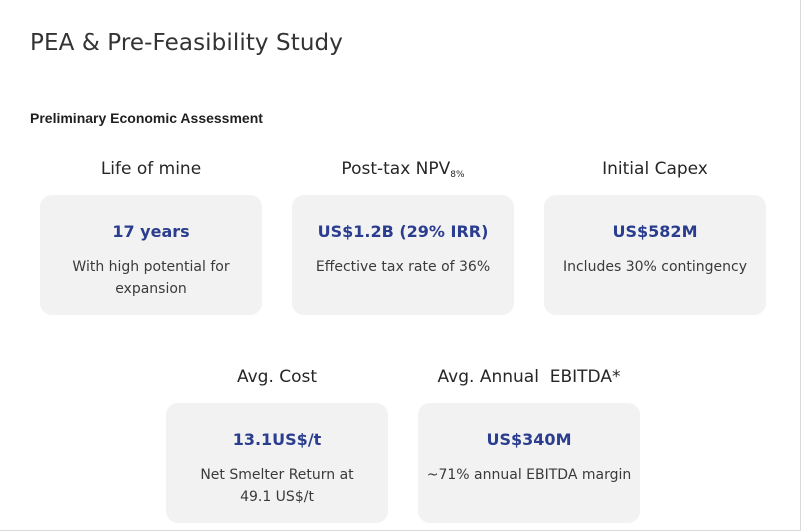 The height and width of the screenshot is (531, 801). I want to click on metric-value: US$582M, so click(655, 231).